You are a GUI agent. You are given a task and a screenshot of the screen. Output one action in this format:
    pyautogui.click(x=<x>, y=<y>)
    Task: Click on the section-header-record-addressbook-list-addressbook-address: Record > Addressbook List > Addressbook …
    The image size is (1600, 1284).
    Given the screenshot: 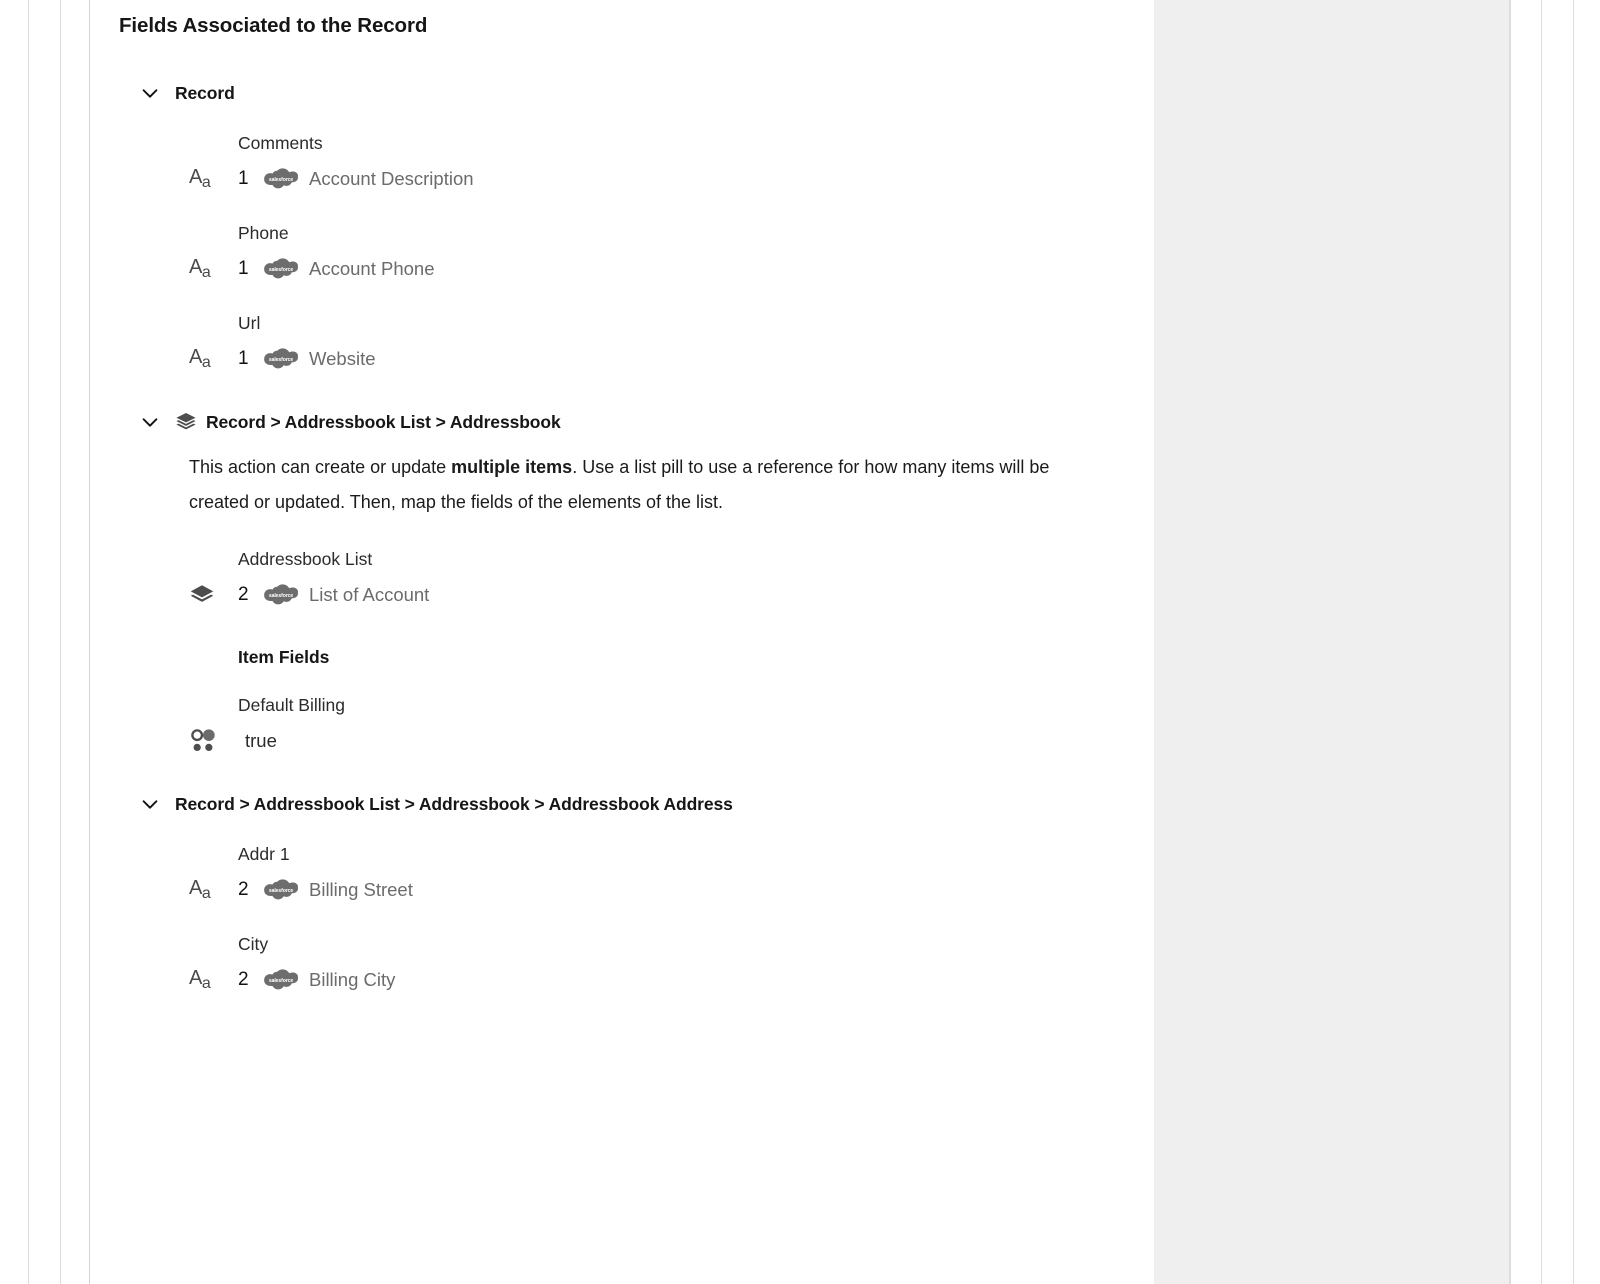 What is the action you would take?
    pyautogui.click(x=622, y=804)
    